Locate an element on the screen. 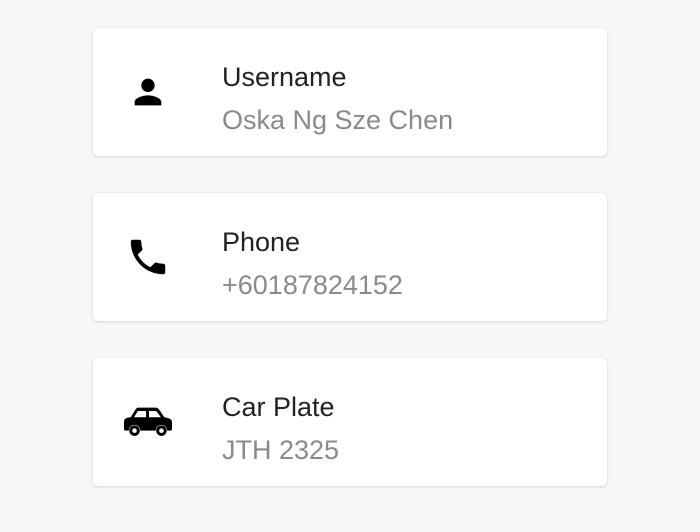  username-text: Username Oska Ng Sze Chen is located at coordinates (337, 98).